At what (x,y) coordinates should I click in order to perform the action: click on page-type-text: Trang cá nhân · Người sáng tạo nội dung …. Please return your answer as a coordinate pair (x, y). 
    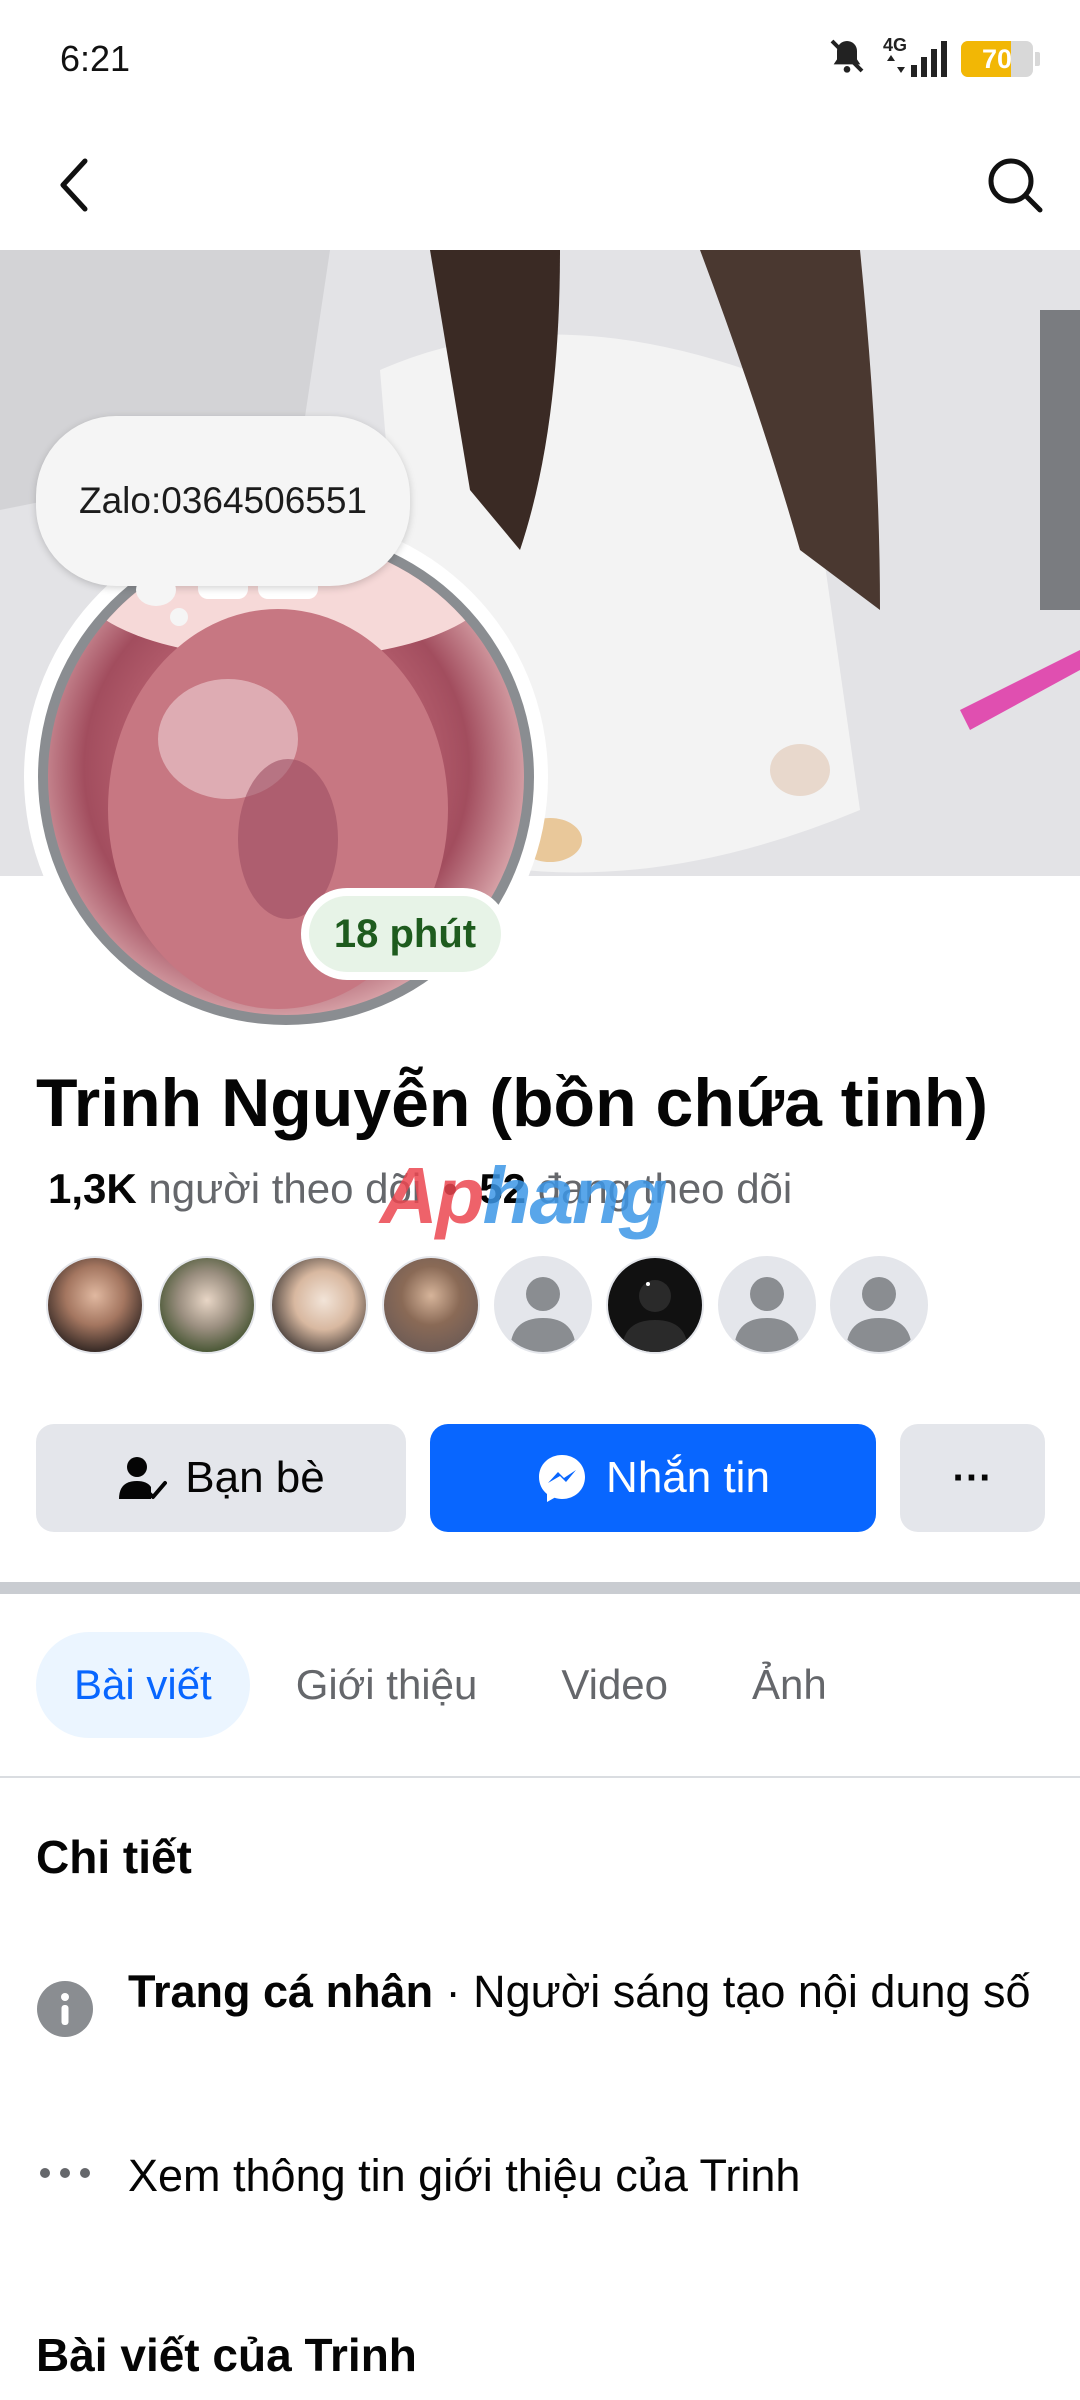
    Looking at the image, I should click on (579, 1992).